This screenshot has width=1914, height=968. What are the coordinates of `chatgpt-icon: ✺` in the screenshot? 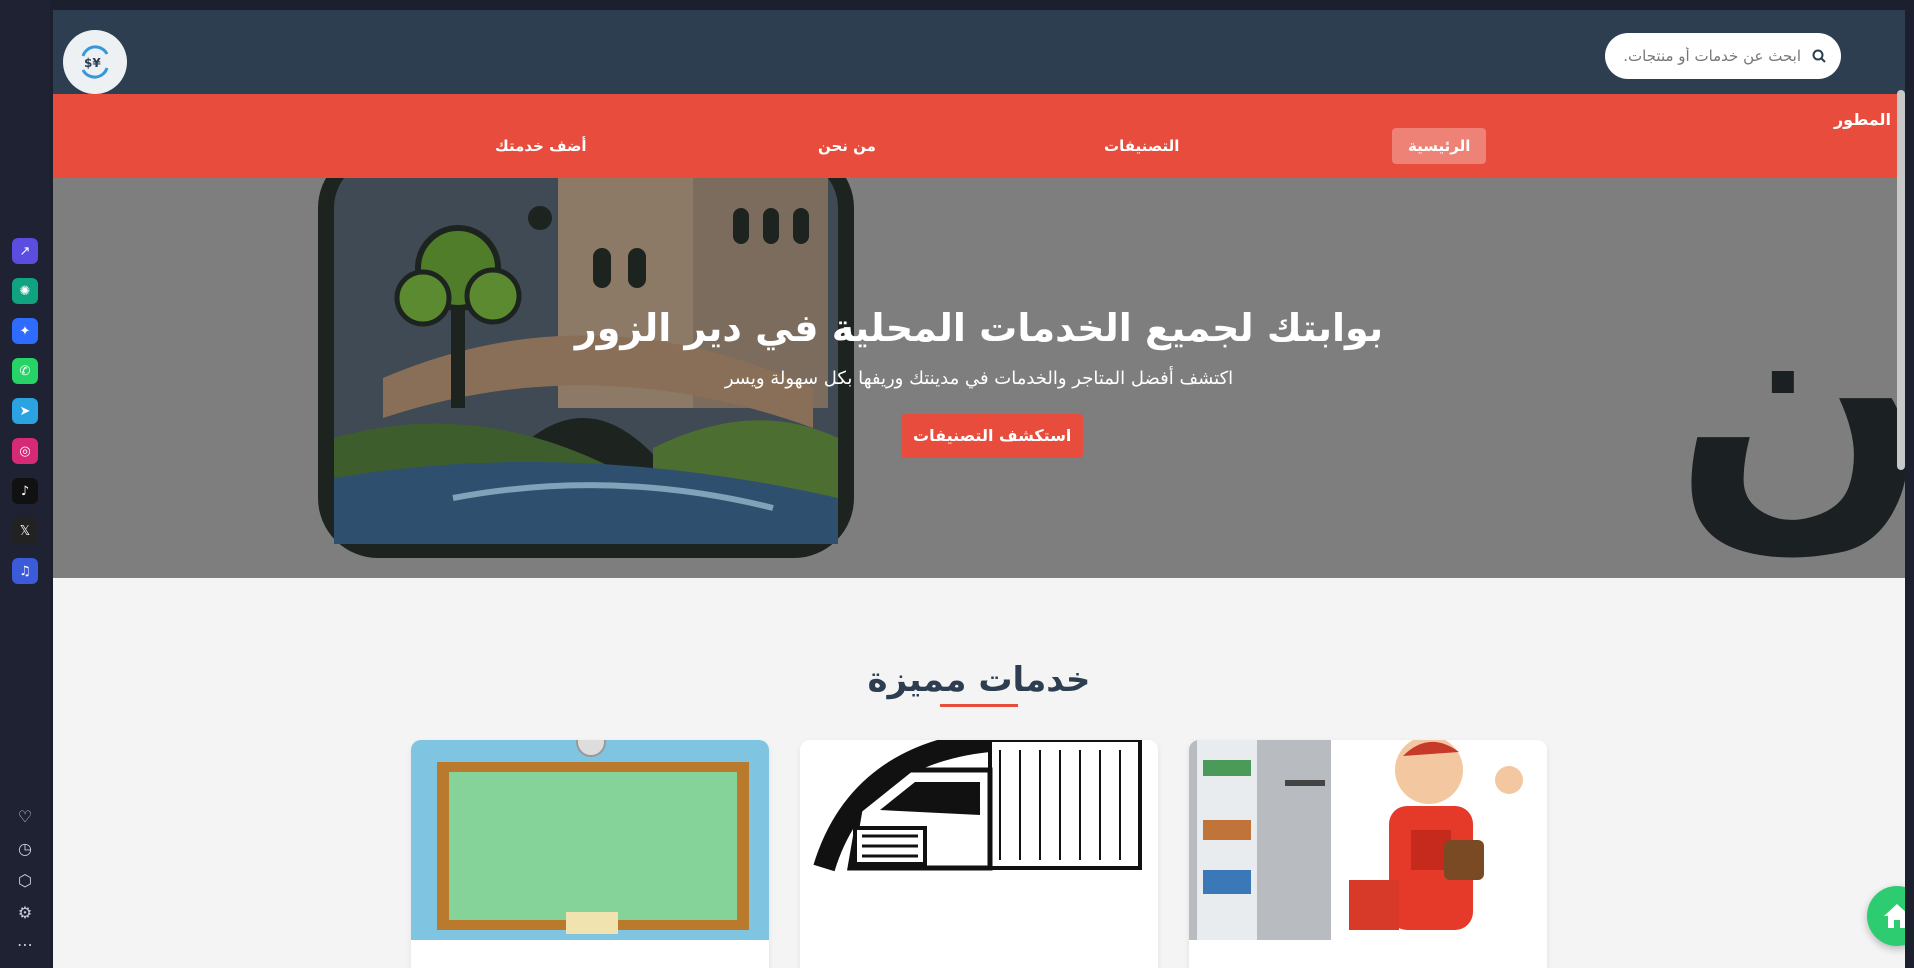 It's located at (25, 291).